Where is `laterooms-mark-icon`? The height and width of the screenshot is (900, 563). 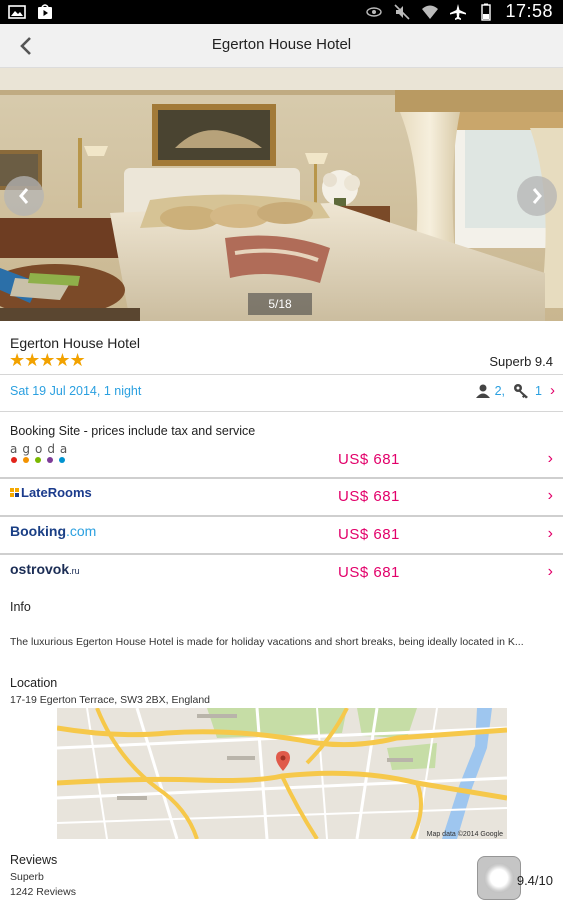 laterooms-mark-icon is located at coordinates (14, 492).